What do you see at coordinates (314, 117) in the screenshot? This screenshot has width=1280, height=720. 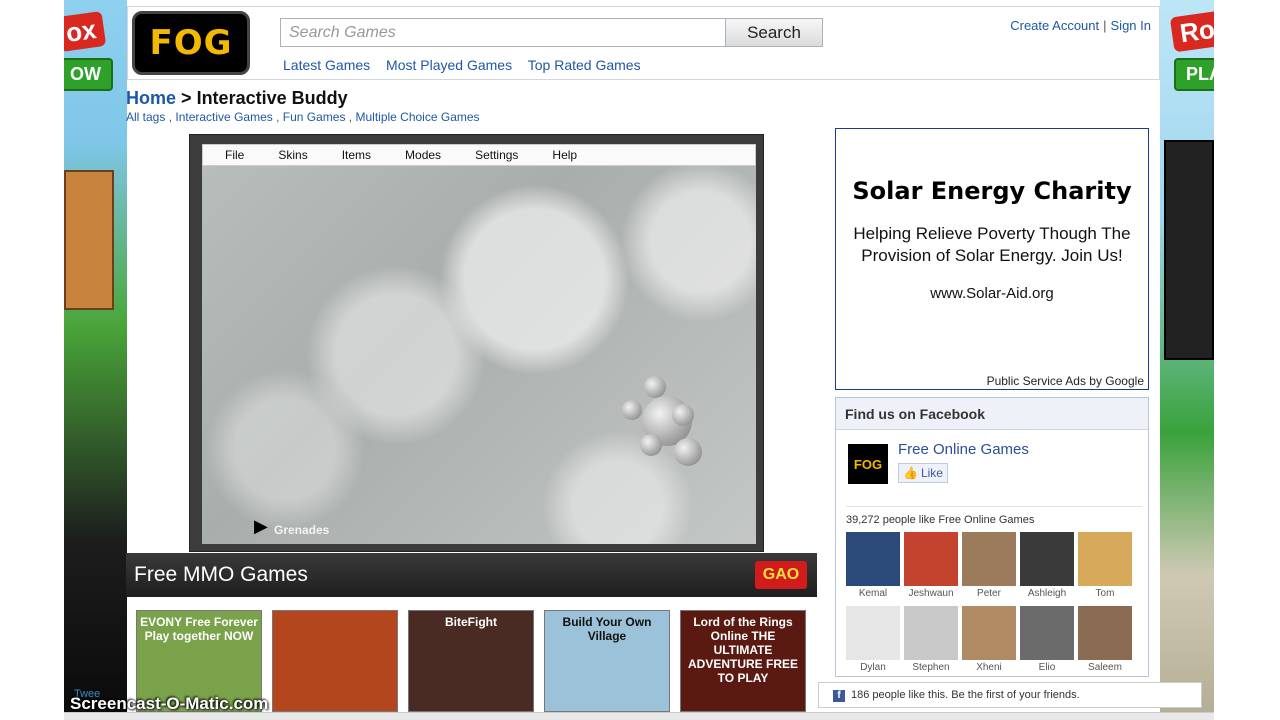 I see `tag-fun-games: Fun Games` at bounding box center [314, 117].